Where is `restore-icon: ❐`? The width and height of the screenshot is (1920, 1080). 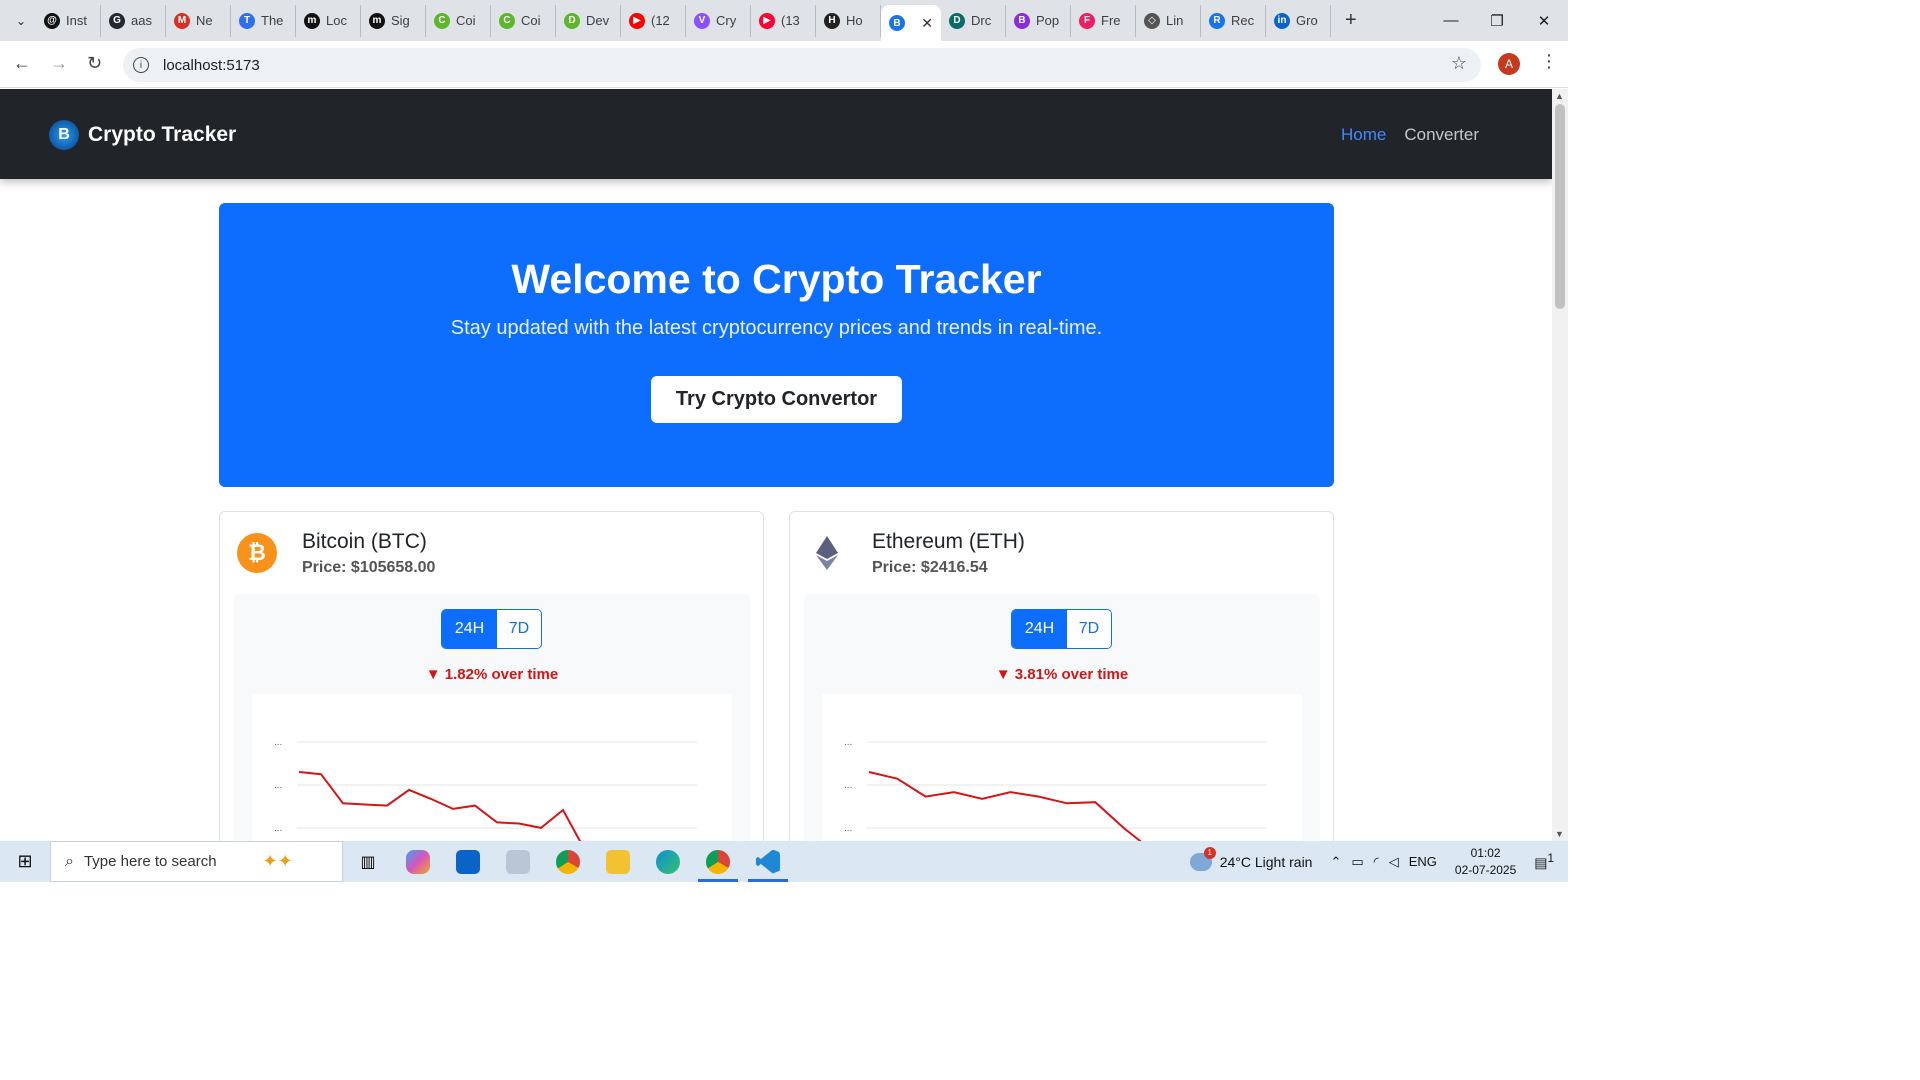
restore-icon: ❐ is located at coordinates (1497, 20).